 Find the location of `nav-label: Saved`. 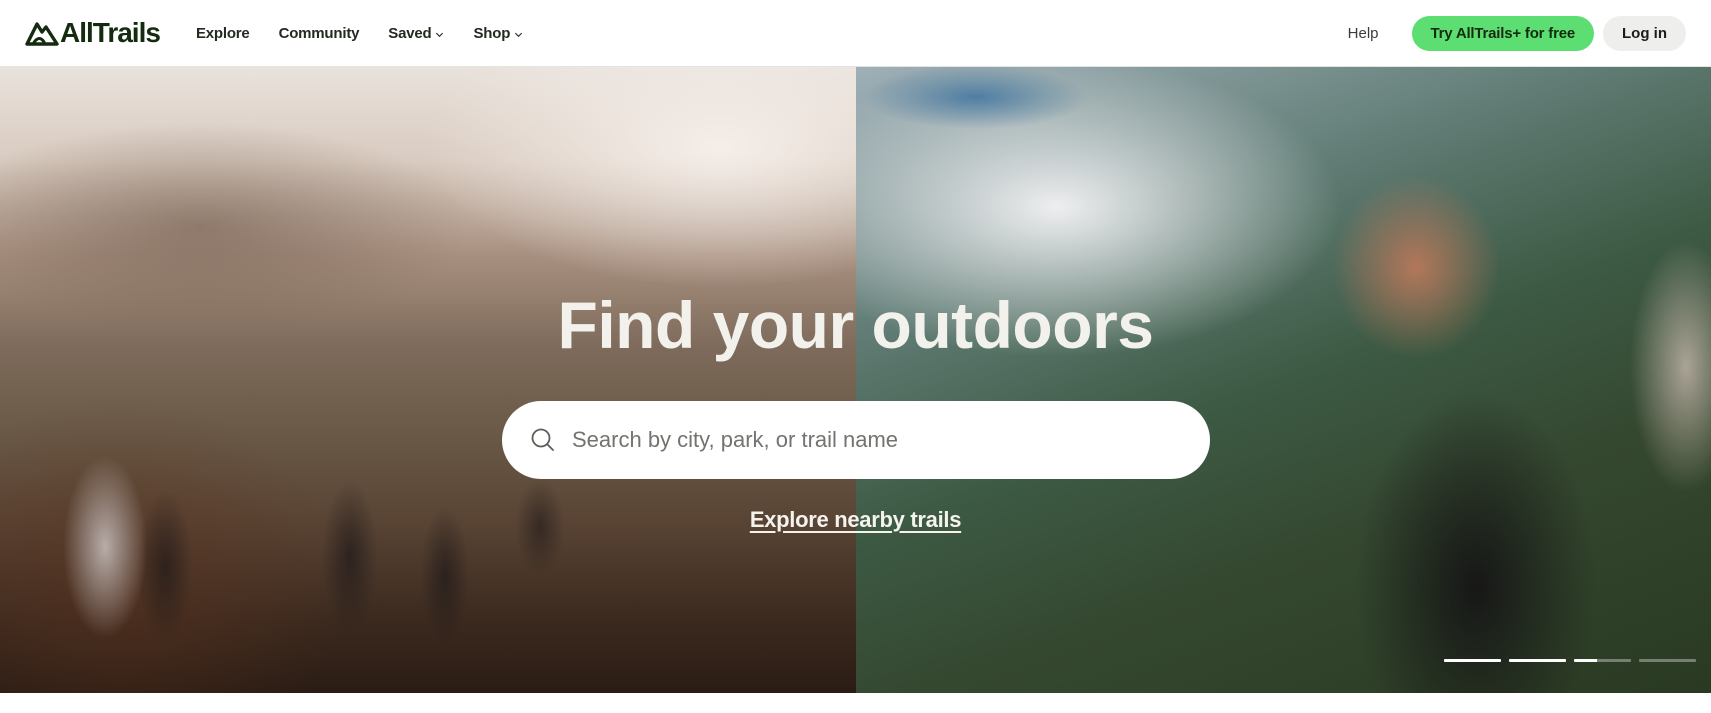

nav-label: Saved is located at coordinates (410, 33).